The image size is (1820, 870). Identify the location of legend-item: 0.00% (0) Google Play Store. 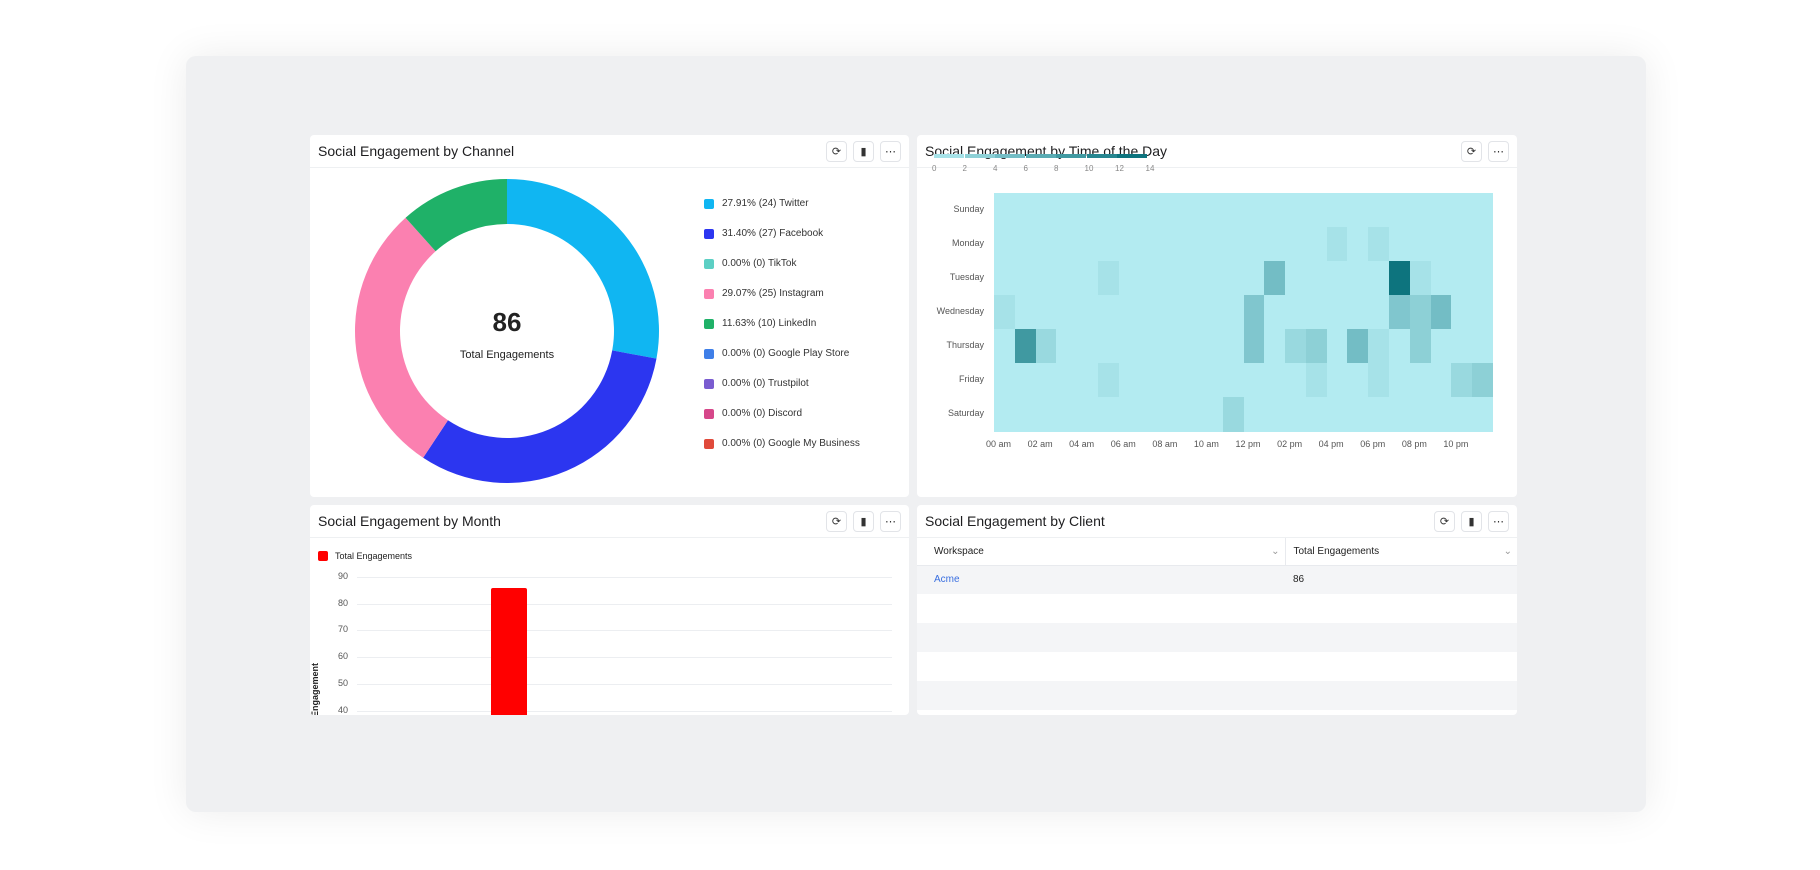
(776, 353).